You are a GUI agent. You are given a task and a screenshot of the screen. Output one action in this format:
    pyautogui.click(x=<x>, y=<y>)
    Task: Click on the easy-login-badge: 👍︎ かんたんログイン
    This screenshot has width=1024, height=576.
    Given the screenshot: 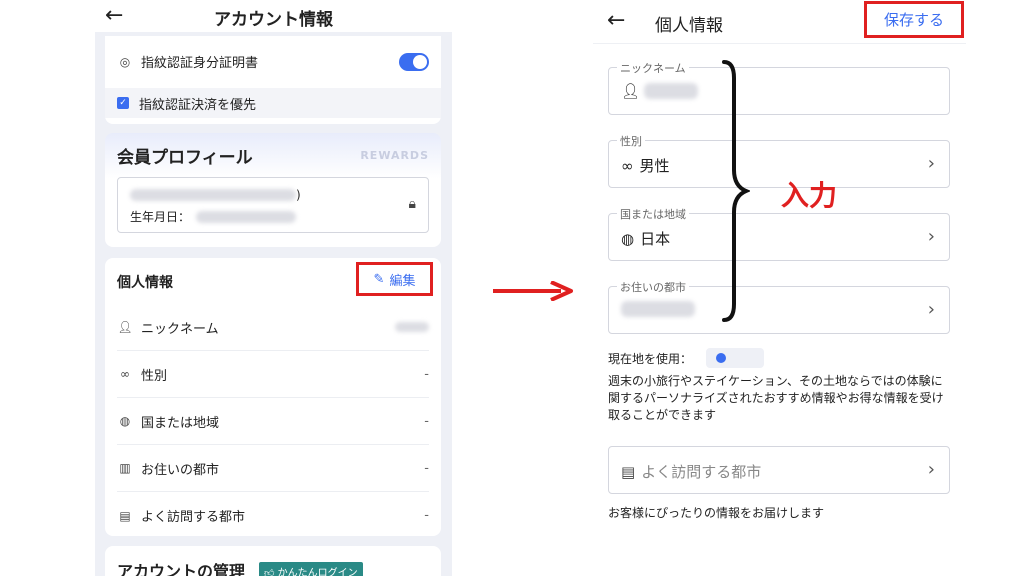 What is the action you would take?
    pyautogui.click(x=311, y=569)
    